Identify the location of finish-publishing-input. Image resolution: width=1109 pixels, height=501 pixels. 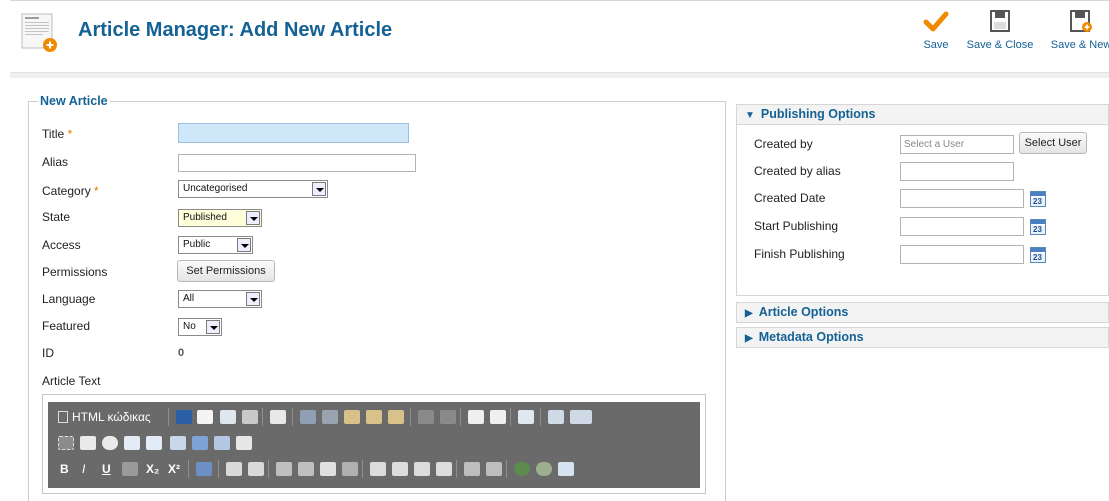
(962, 254).